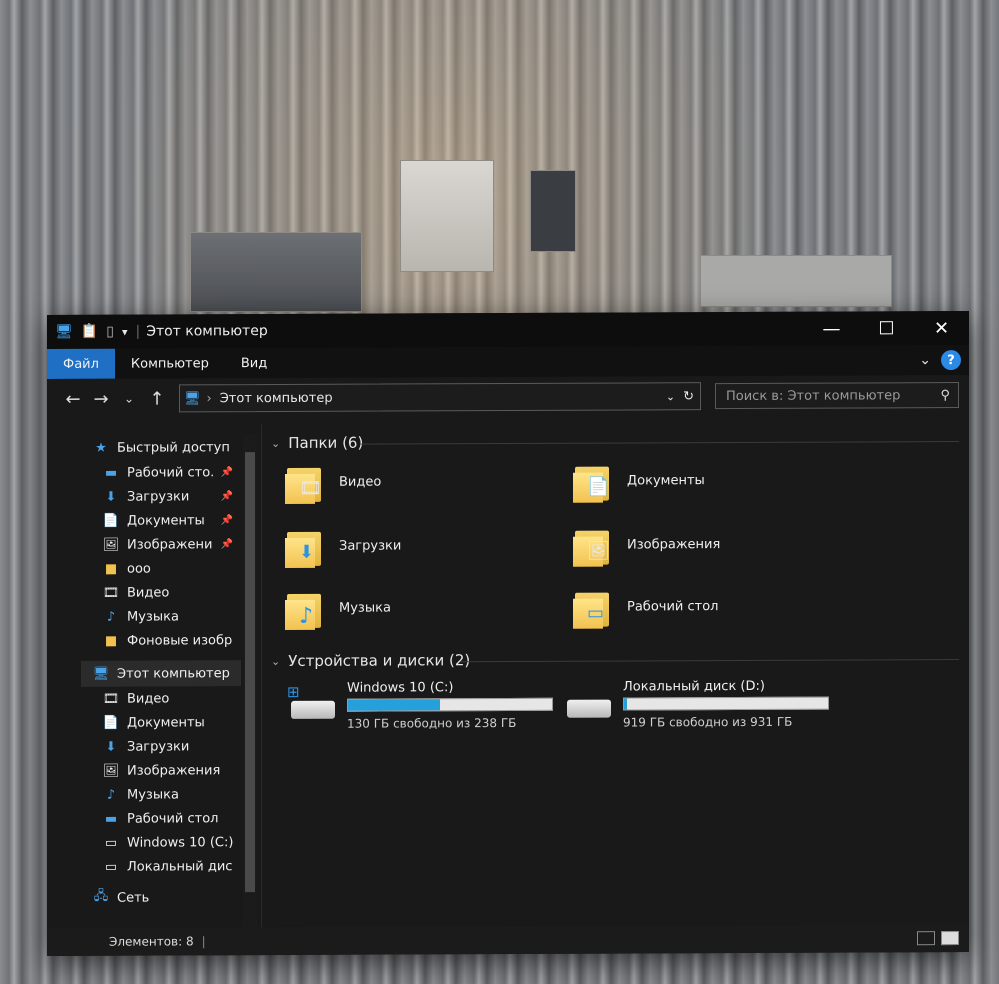 This screenshot has height=984, width=999. Describe the element at coordinates (161, 794) in the screenshot. I see `sidebar-pc-music: ♪ Музыка` at that location.